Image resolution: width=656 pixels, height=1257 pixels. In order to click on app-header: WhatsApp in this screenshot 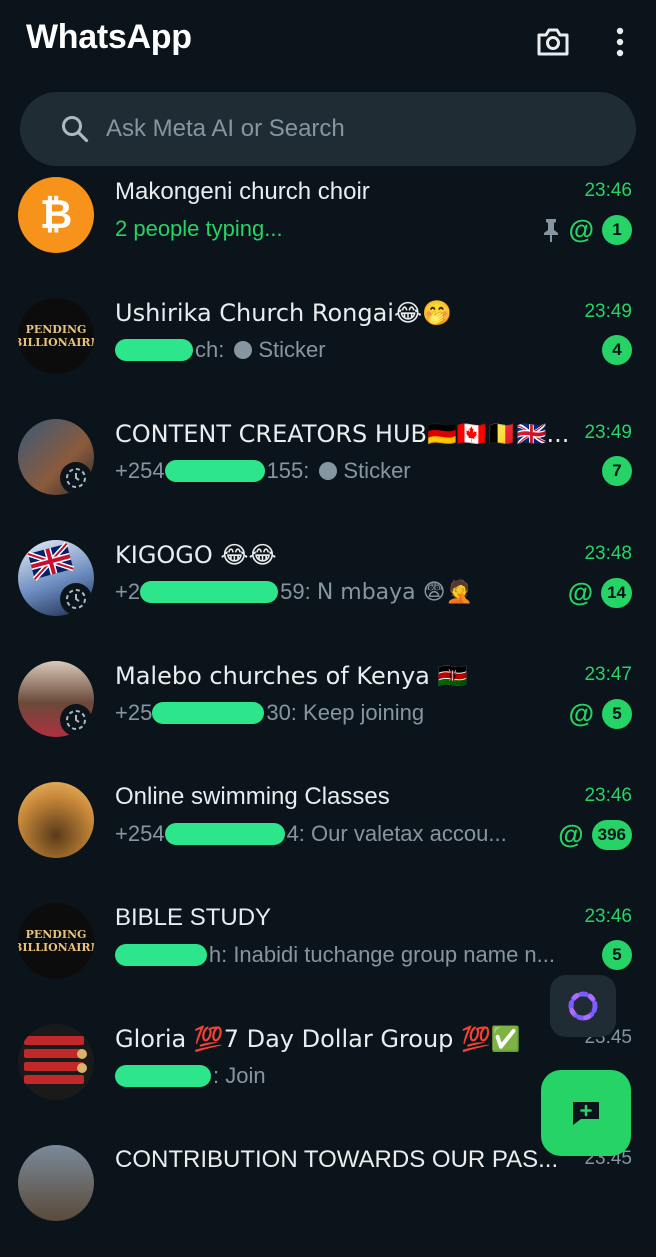, I will do `click(328, 42)`.